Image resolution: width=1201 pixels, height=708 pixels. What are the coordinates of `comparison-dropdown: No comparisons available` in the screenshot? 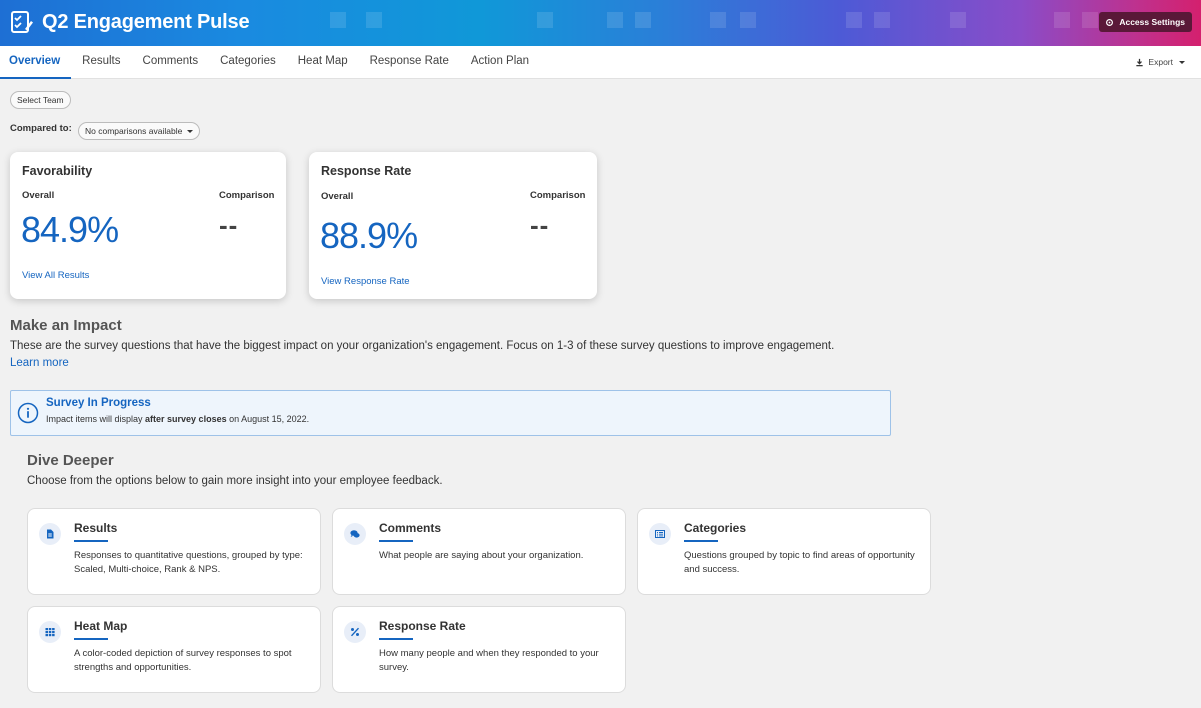 It's located at (139, 131).